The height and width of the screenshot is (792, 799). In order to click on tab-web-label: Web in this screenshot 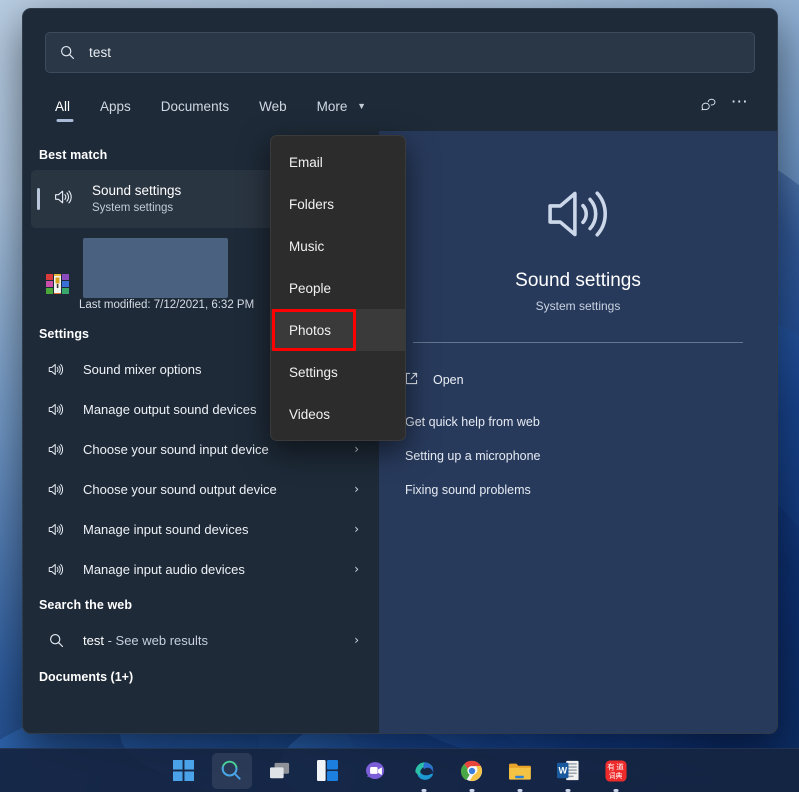, I will do `click(273, 106)`.